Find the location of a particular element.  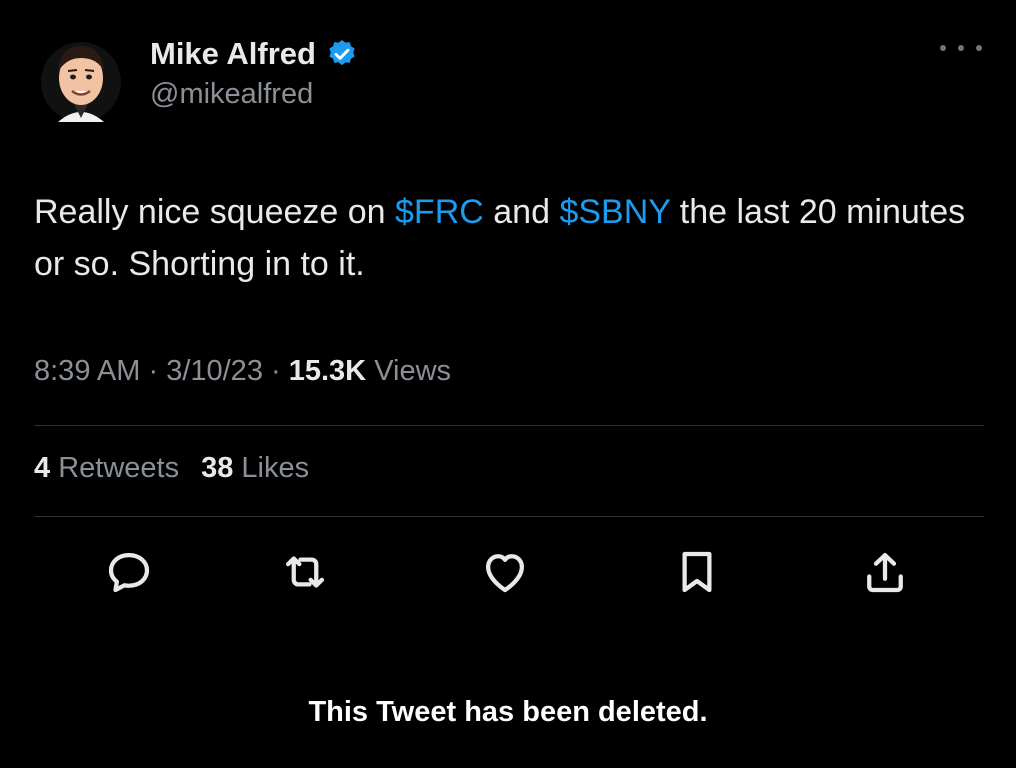

more-options-icon is located at coordinates (961, 48).